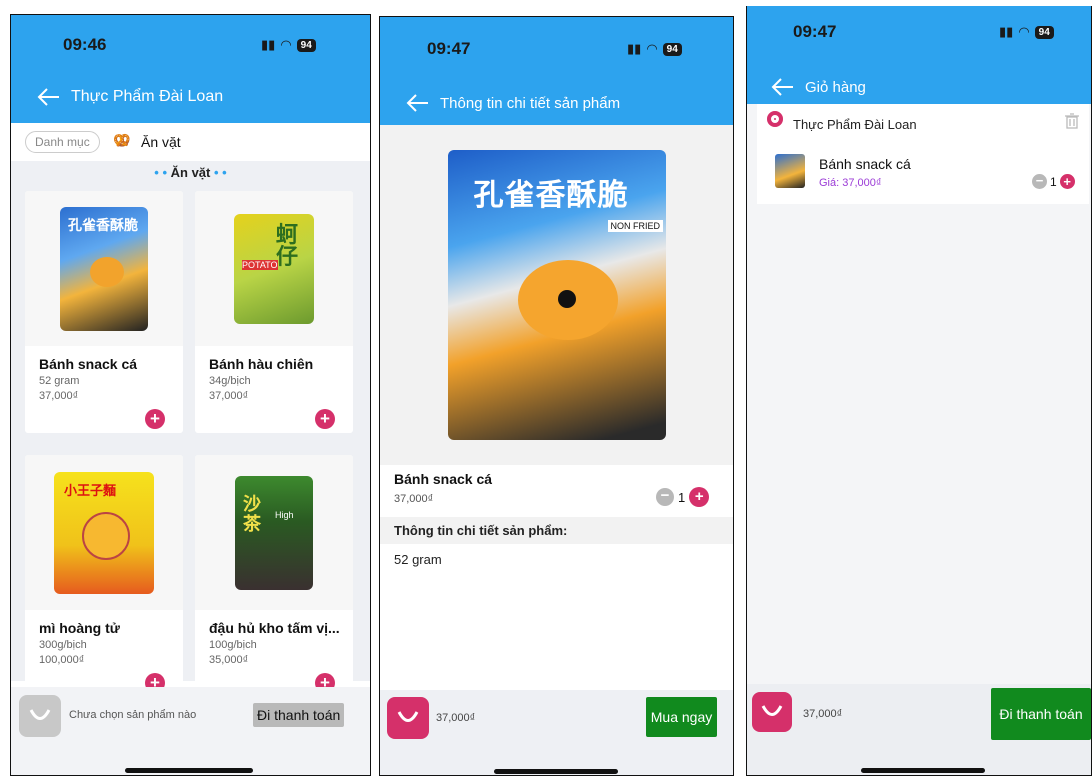  I want to click on cart-bottom-bar, so click(190, 731).